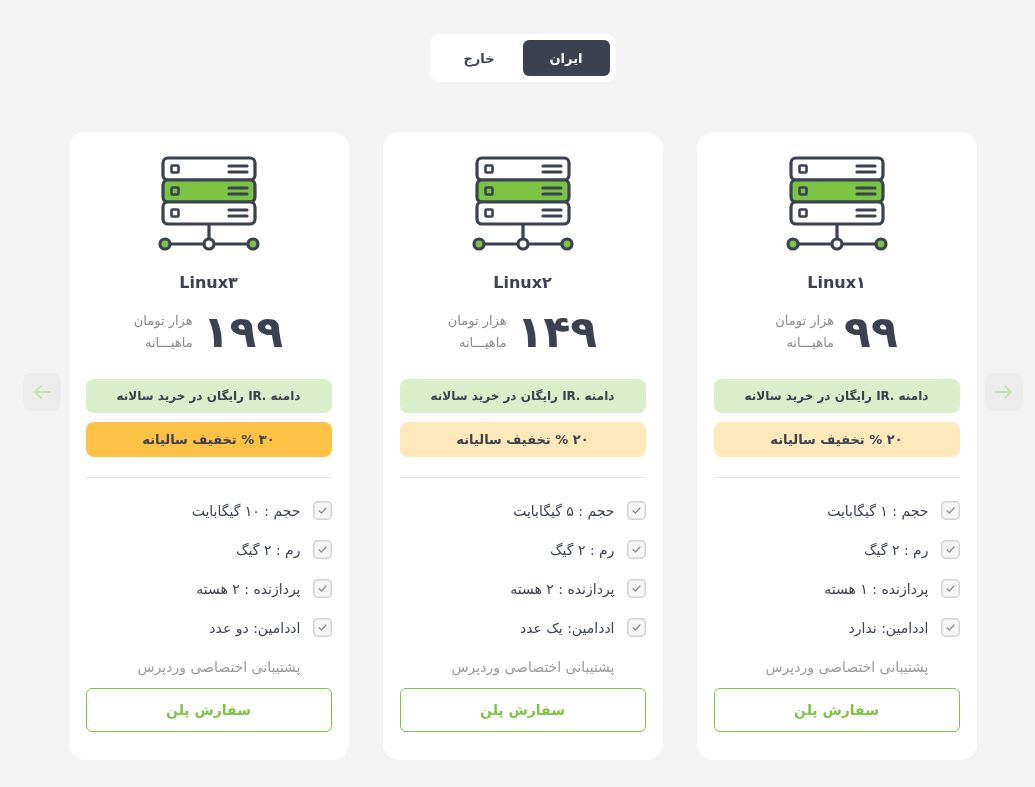 This screenshot has width=1035, height=787. I want to click on plan-name: Linux۳, so click(208, 283).